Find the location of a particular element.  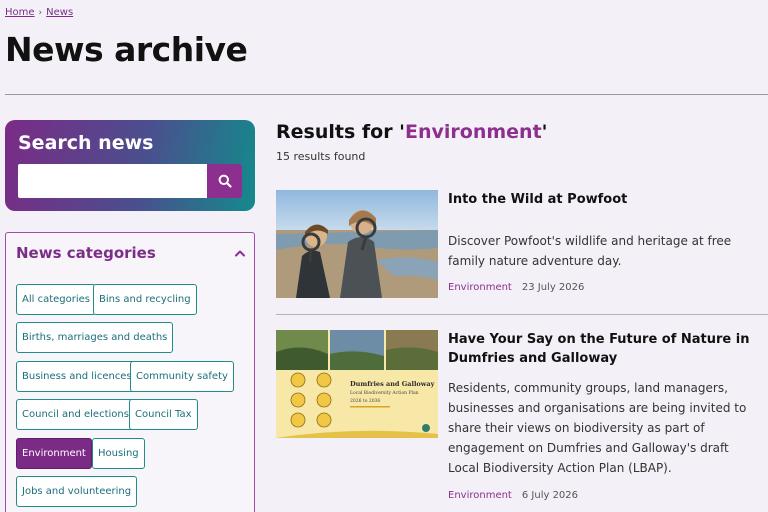

children-with-magnifiers-photo is located at coordinates (357, 244).